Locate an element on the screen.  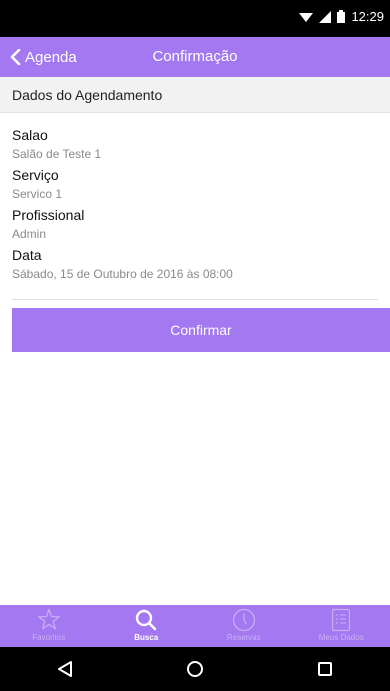
date-label: Data is located at coordinates (27, 255).